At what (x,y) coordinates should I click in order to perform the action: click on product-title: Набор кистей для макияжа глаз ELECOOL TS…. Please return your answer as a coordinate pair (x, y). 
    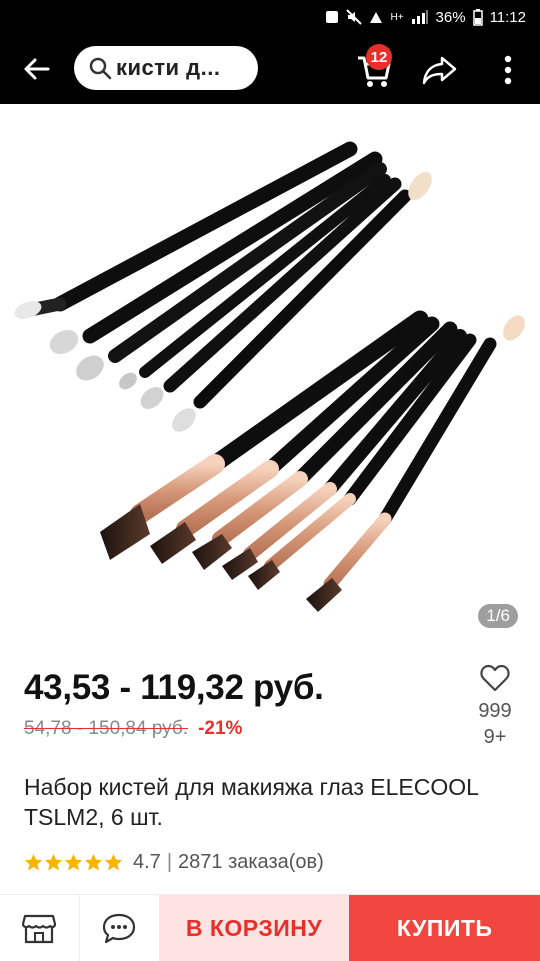
    Looking at the image, I should click on (251, 802).